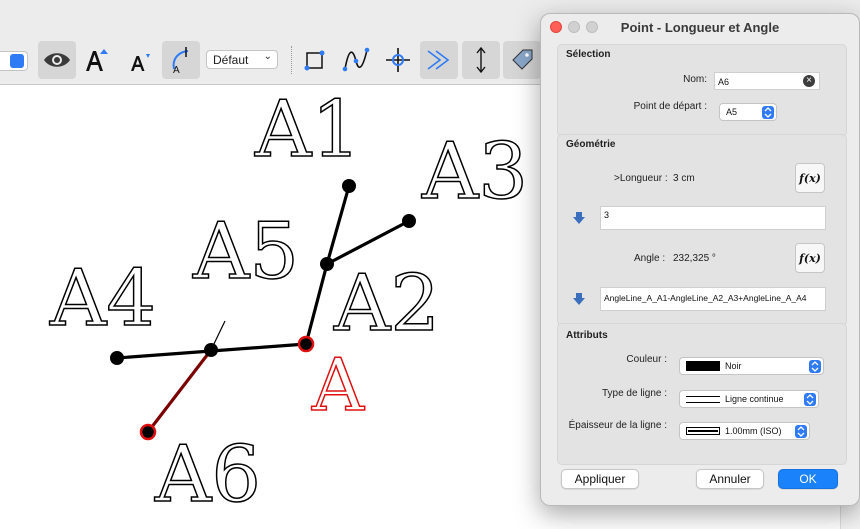 The image size is (860, 529). I want to click on color-select: Noir, so click(751, 366).